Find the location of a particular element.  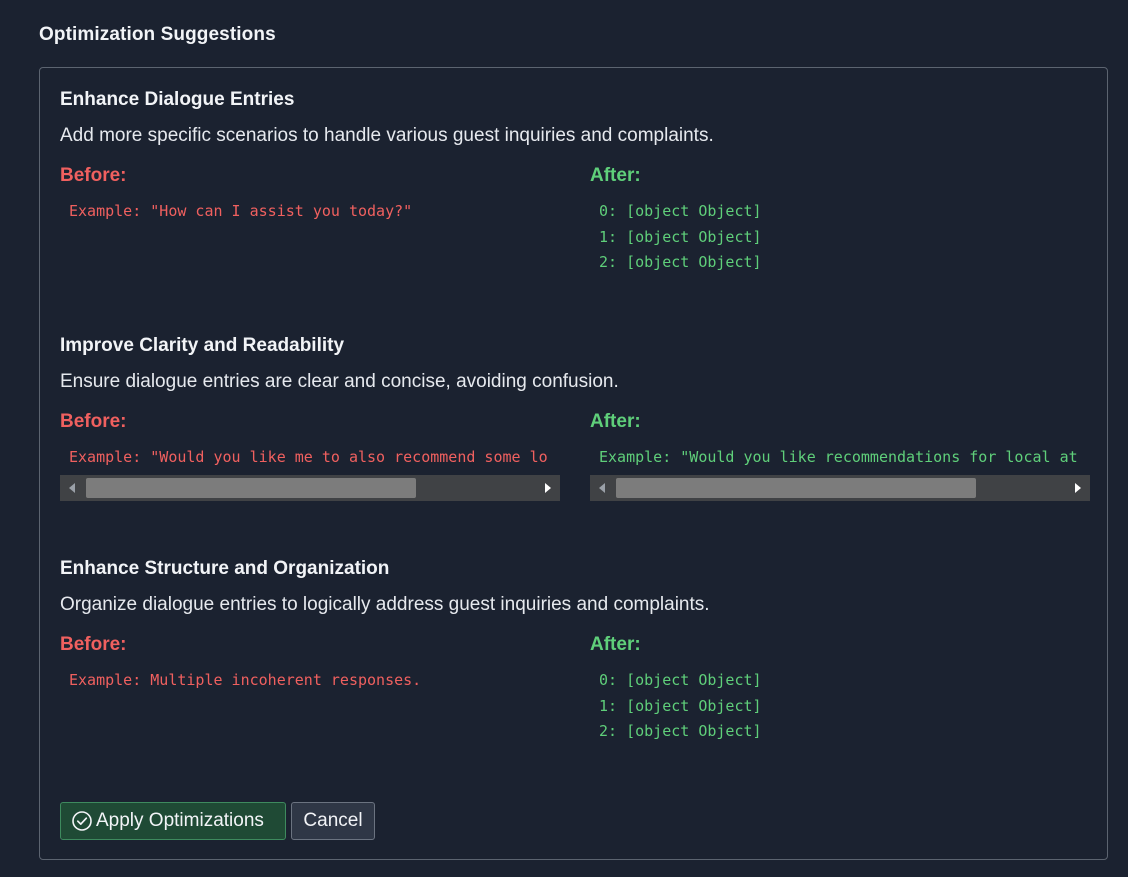

cancel-button-label: Cancel is located at coordinates (333, 820).